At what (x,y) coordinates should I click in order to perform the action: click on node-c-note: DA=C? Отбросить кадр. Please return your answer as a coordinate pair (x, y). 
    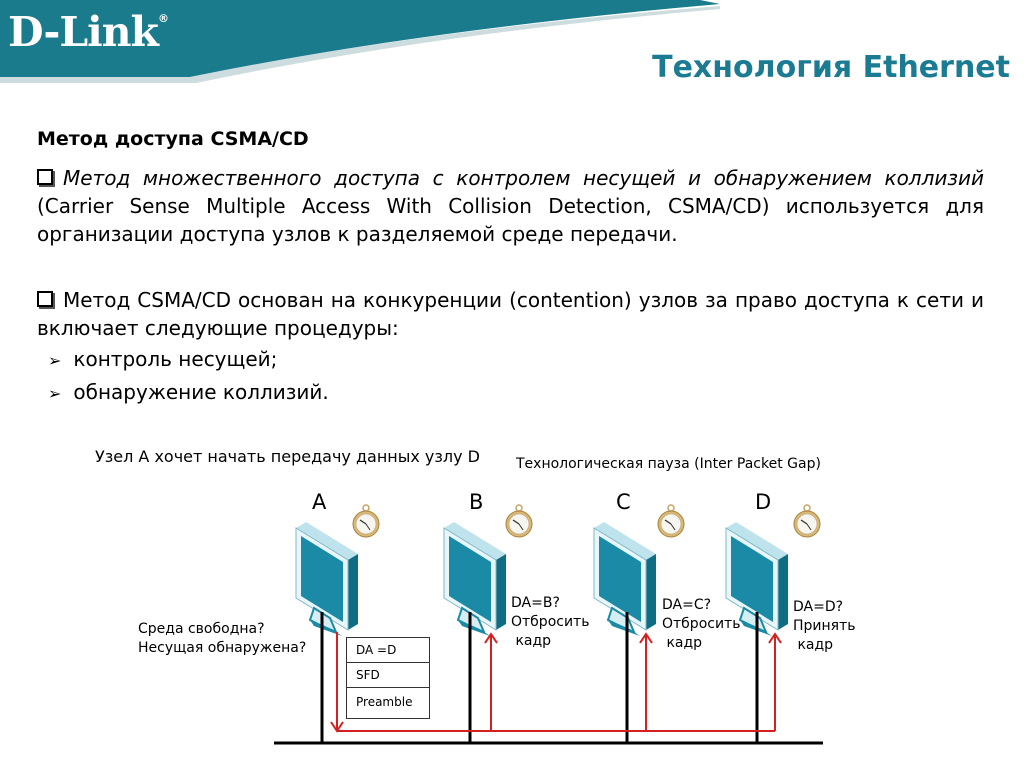
    Looking at the image, I should click on (701, 624).